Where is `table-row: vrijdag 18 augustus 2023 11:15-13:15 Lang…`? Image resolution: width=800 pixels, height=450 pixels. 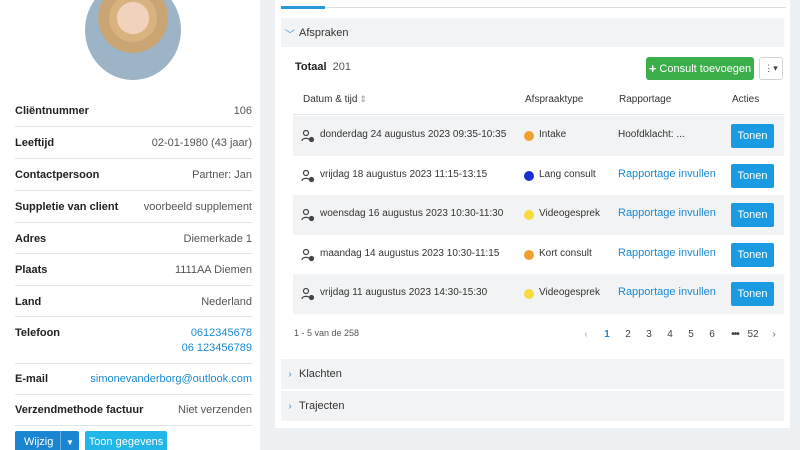 table-row: vrijdag 18 augustus 2023 11:15-13:15 Lang… is located at coordinates (538, 176).